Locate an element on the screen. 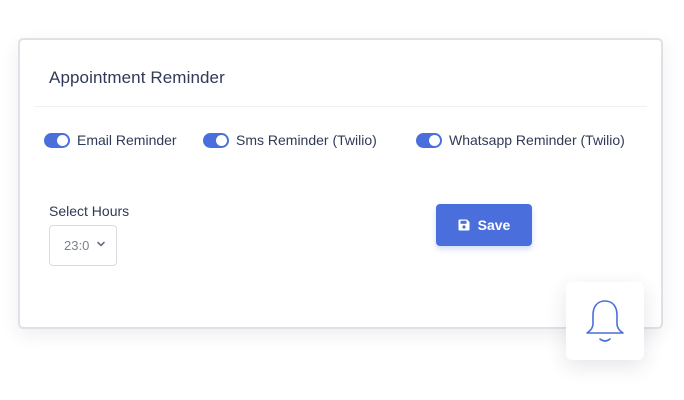 The height and width of the screenshot is (400, 684). sms-reminder-switch is located at coordinates (216, 140).